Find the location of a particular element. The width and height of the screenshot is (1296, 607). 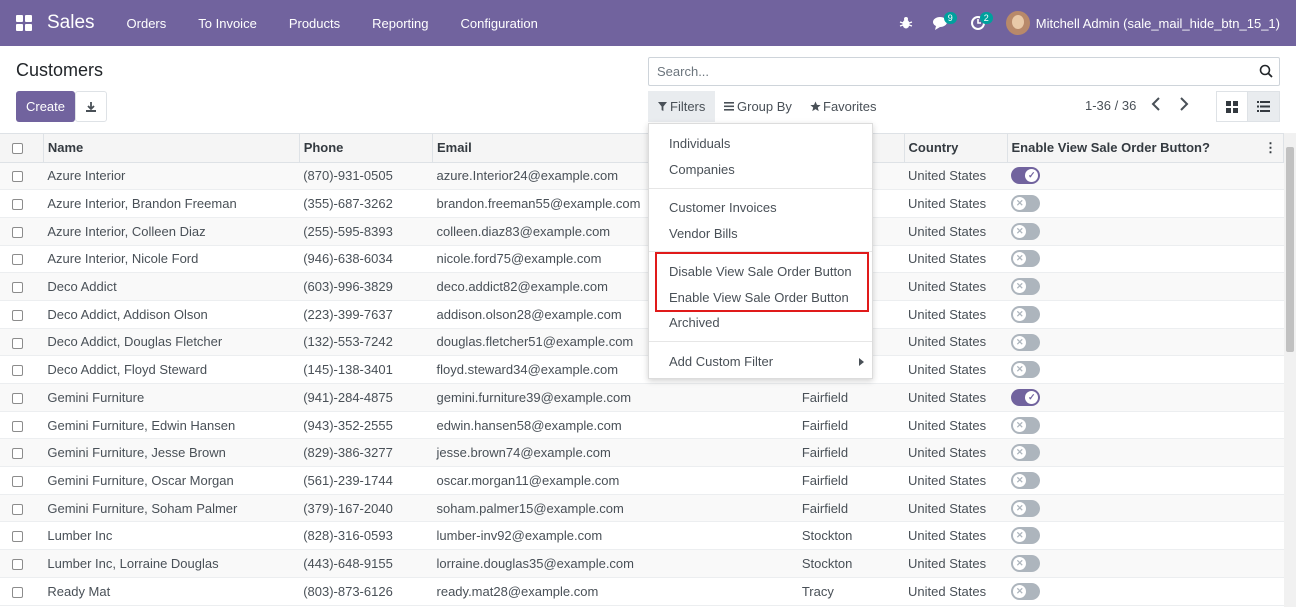

cell-email: soham.palmer15@example.com is located at coordinates (559, 508).